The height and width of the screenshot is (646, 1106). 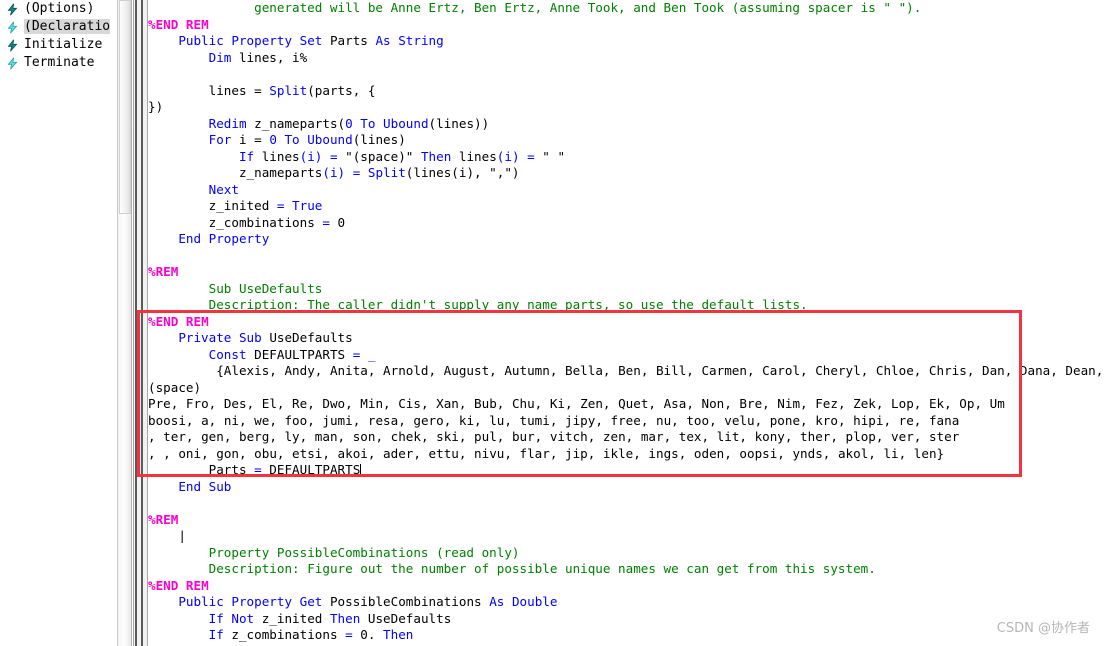 I want to click on code-token: If, so click(x=220, y=634).